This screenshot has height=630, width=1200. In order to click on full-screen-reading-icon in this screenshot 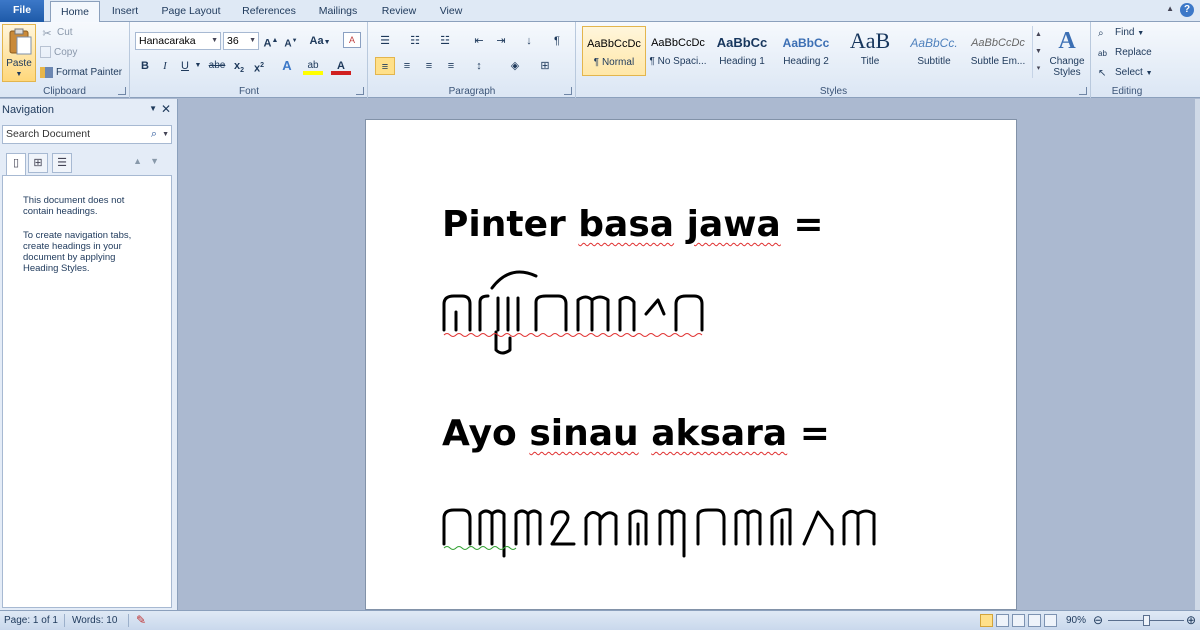, I will do `click(1002, 620)`.